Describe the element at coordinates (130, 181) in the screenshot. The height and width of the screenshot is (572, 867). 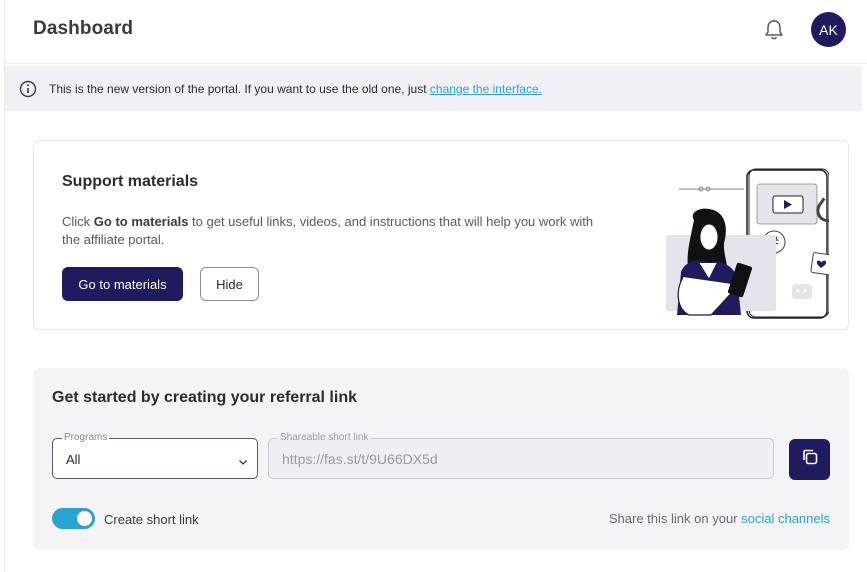
I see `support-title: Support materials` at that location.